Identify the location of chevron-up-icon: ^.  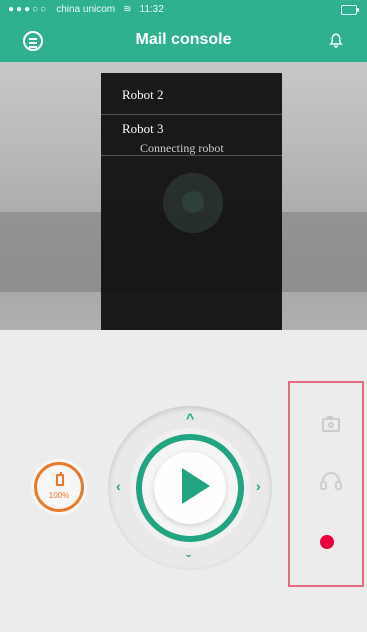
(190, 418).